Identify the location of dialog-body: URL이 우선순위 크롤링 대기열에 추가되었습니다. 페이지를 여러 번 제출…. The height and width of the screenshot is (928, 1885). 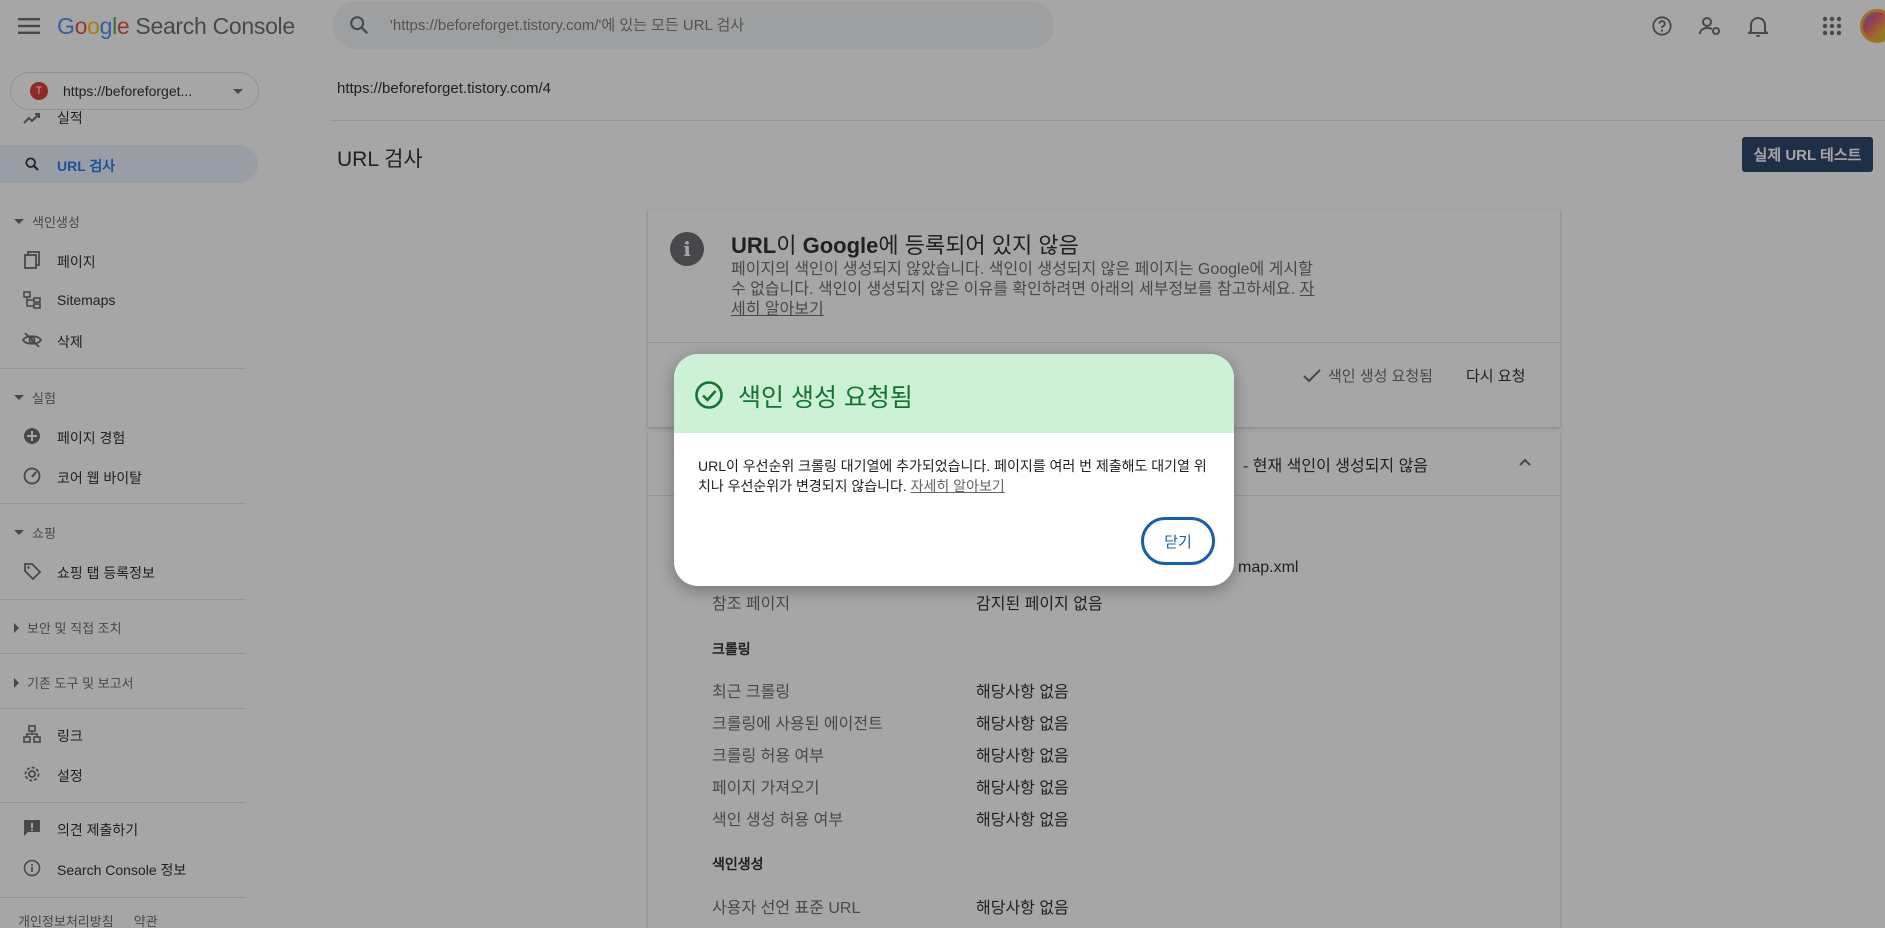
(955, 476).